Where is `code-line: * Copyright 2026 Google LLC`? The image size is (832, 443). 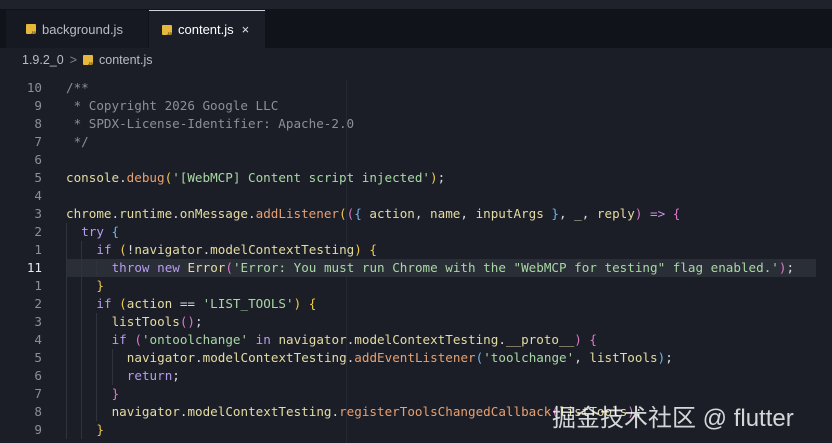 code-line: * Copyright 2026 Google LLC is located at coordinates (172, 106).